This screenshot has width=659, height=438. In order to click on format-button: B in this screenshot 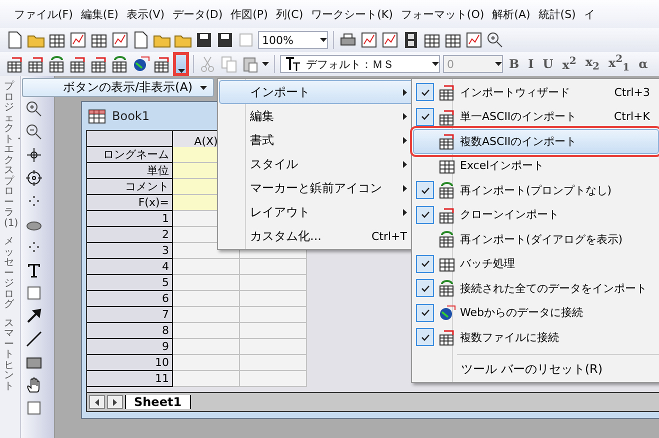, I will do `click(514, 64)`.